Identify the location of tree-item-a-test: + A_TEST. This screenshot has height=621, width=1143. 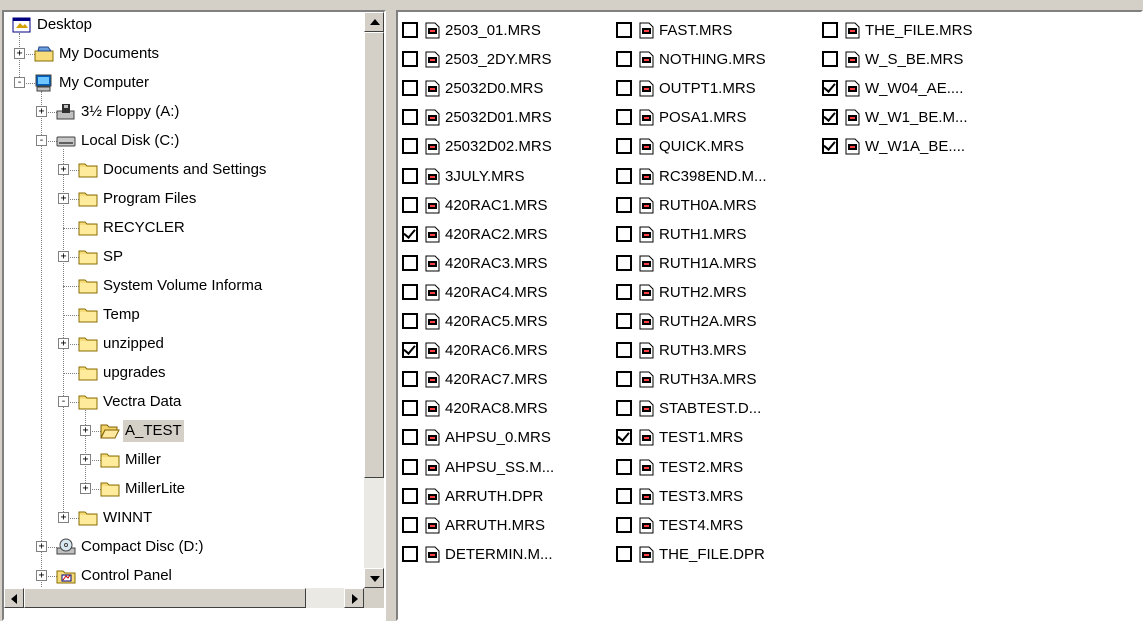
(184, 431).